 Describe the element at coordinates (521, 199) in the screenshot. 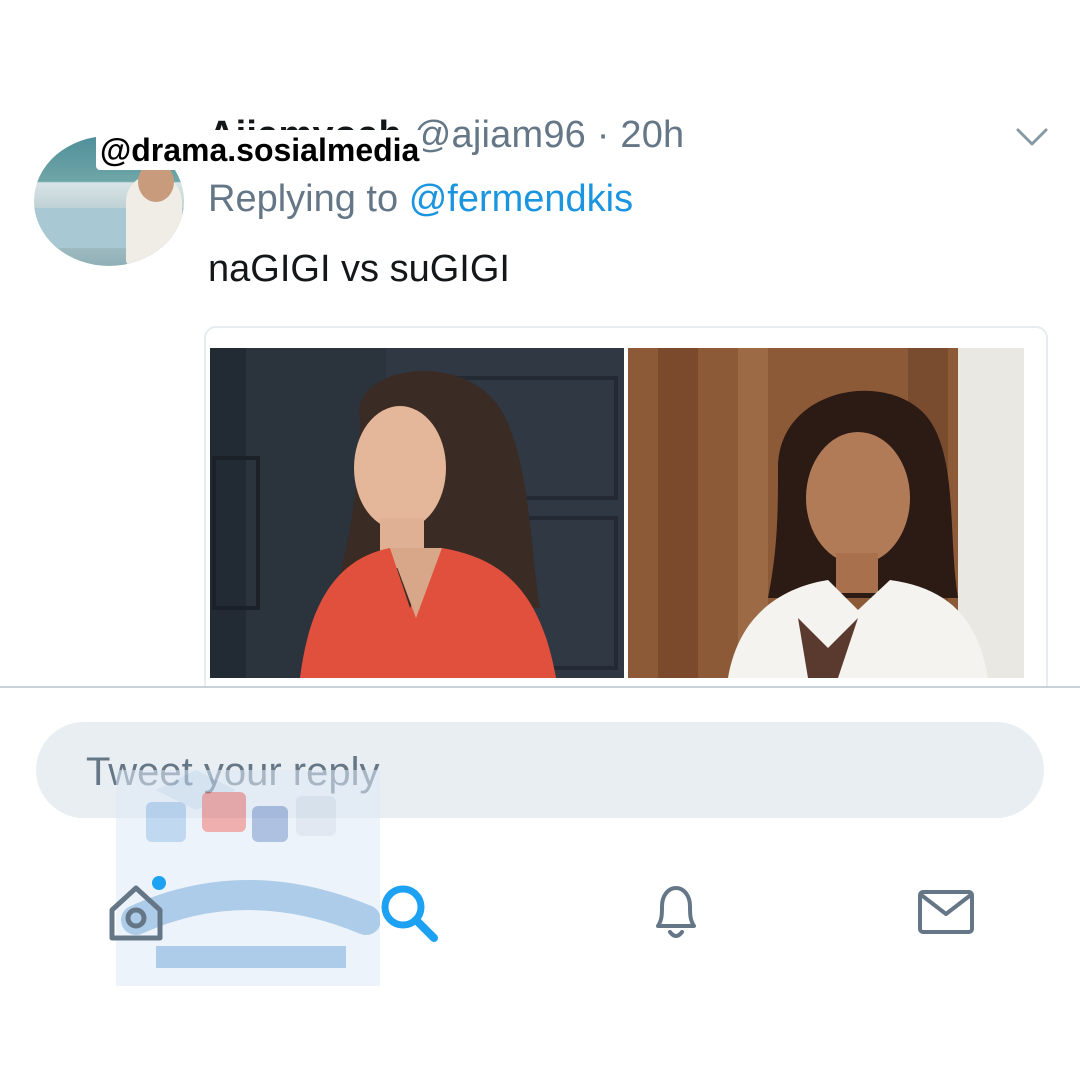

I see `replying-mention-link: @fermendkis` at that location.